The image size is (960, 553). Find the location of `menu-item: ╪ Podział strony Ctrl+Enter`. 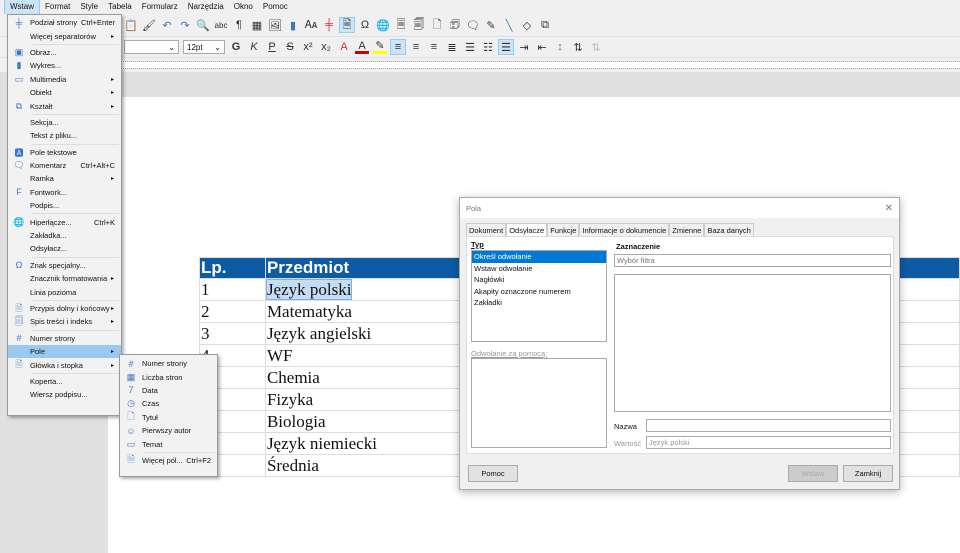

menu-item: ╪ Podział strony Ctrl+Enter is located at coordinates (64, 22).